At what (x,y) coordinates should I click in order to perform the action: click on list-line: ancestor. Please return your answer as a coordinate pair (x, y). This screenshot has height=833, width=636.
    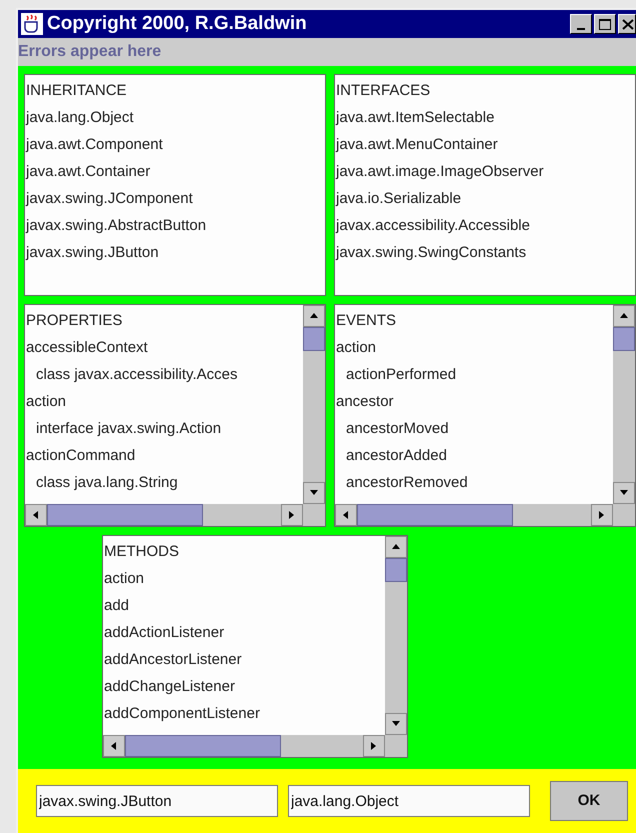
    Looking at the image, I should click on (365, 402).